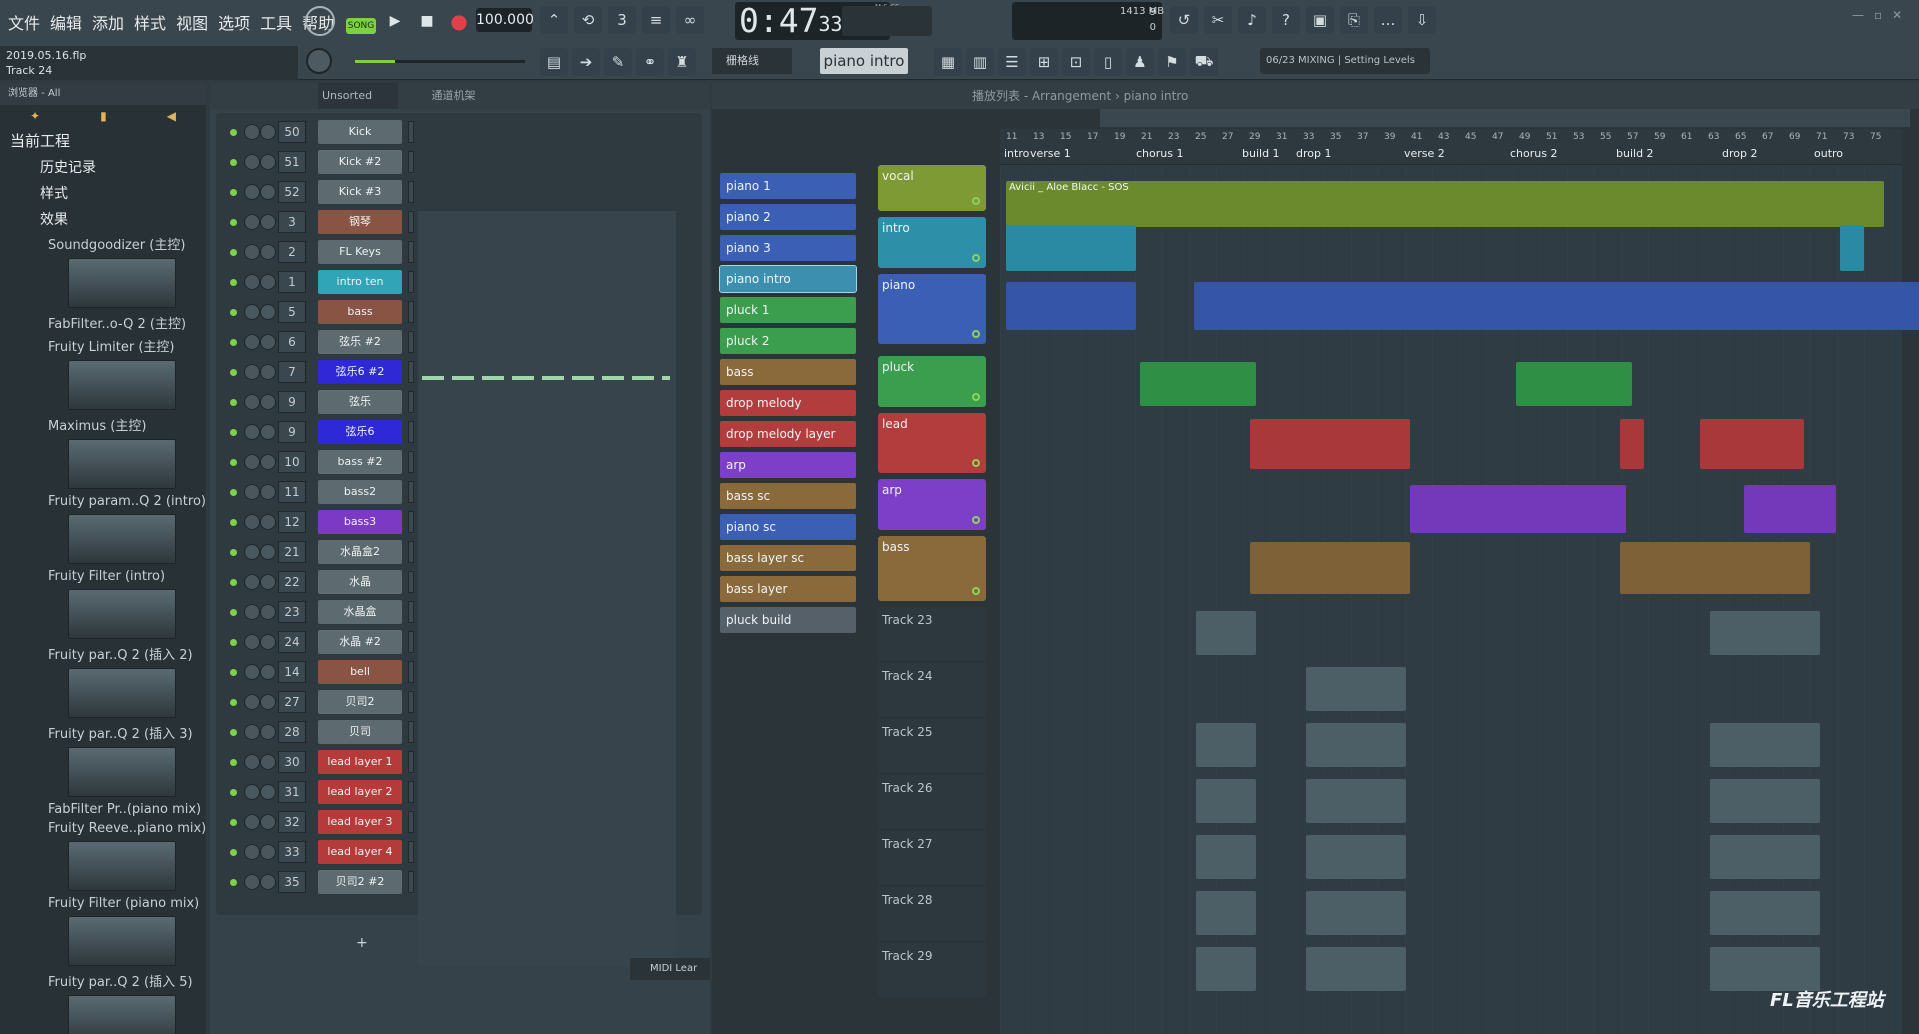 Image resolution: width=1919 pixels, height=1034 pixels. Describe the element at coordinates (788, 434) in the screenshot. I see `pattern-item: drop melody layer` at that location.